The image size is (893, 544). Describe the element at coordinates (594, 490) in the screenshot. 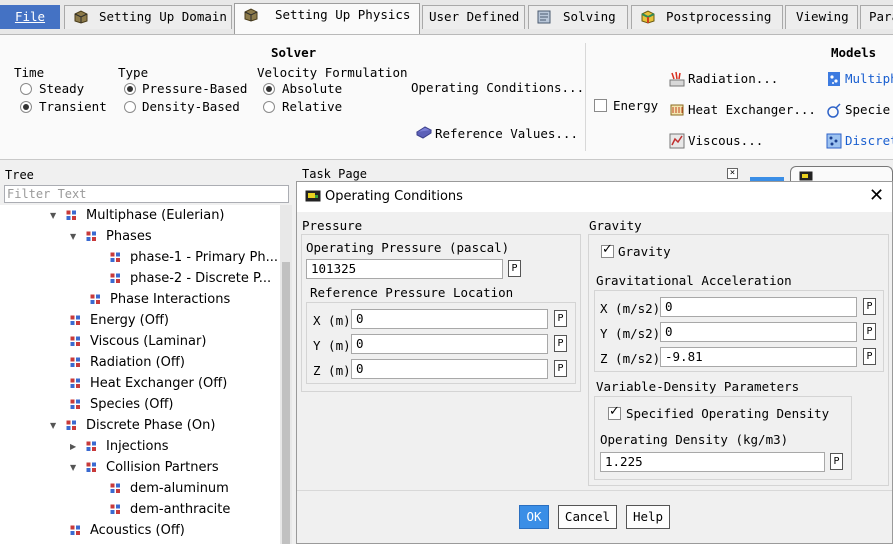

I see `dialog-separator` at that location.